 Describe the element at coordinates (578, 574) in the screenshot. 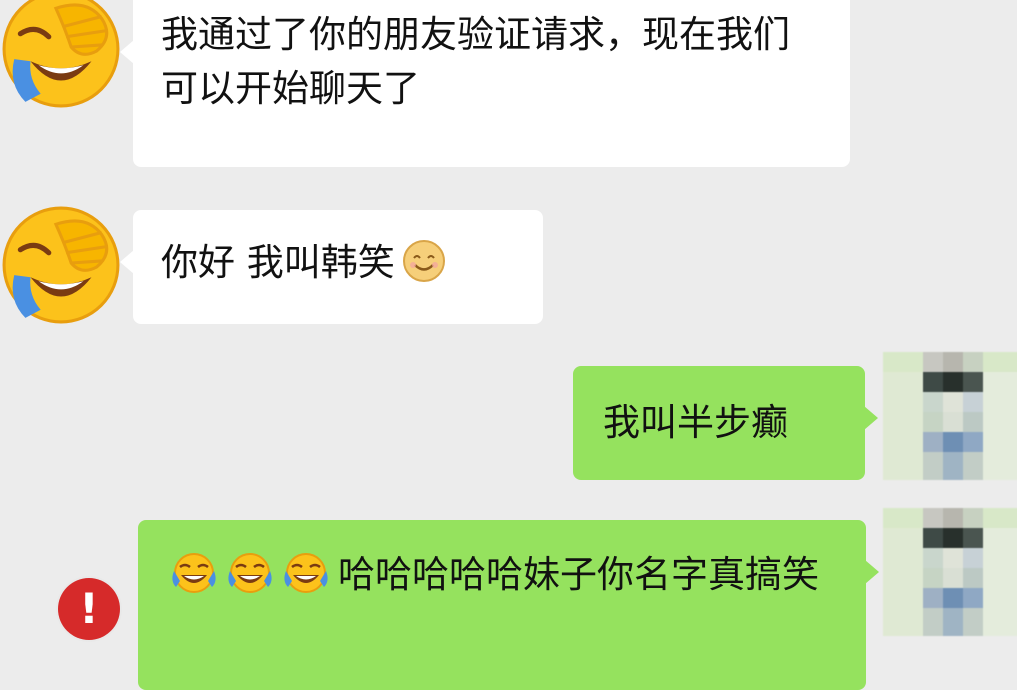

I see `message-text: 哈哈哈哈哈妹子你名字真搞笑` at that location.